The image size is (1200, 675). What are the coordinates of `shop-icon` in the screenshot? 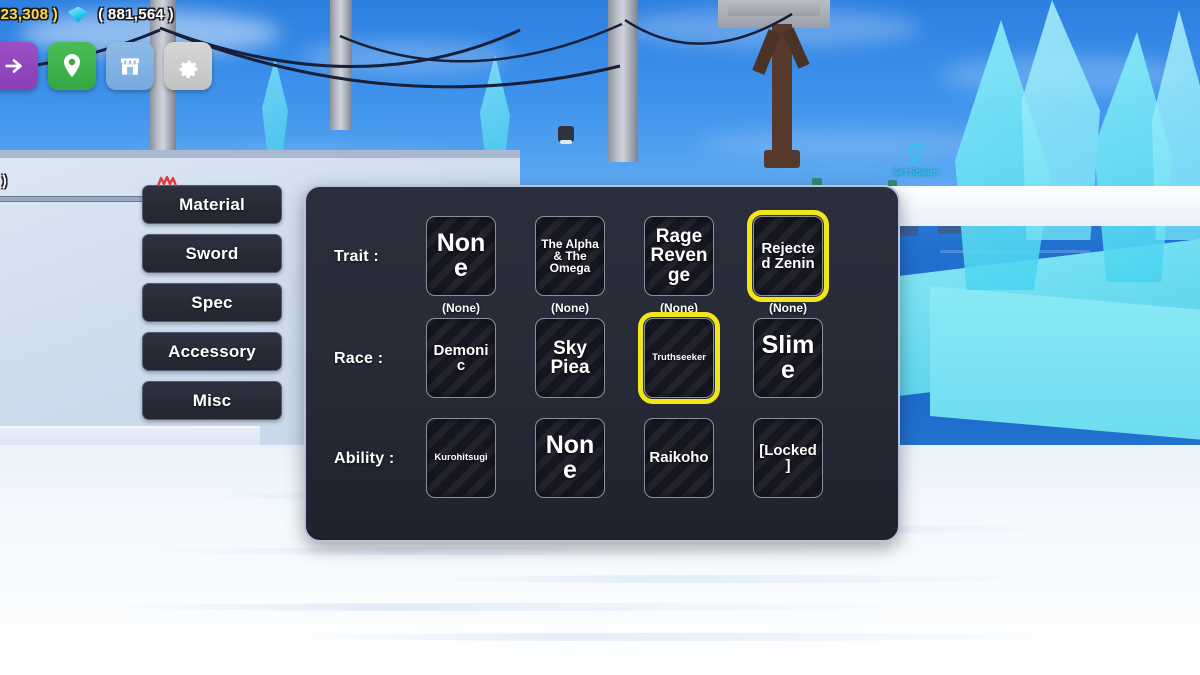 It's located at (130, 66).